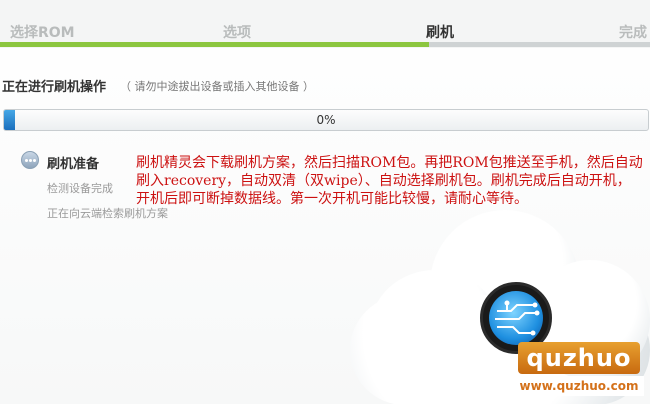 The image size is (650, 404). What do you see at coordinates (237, 33) in the screenshot?
I see `step-options: 选项` at bounding box center [237, 33].